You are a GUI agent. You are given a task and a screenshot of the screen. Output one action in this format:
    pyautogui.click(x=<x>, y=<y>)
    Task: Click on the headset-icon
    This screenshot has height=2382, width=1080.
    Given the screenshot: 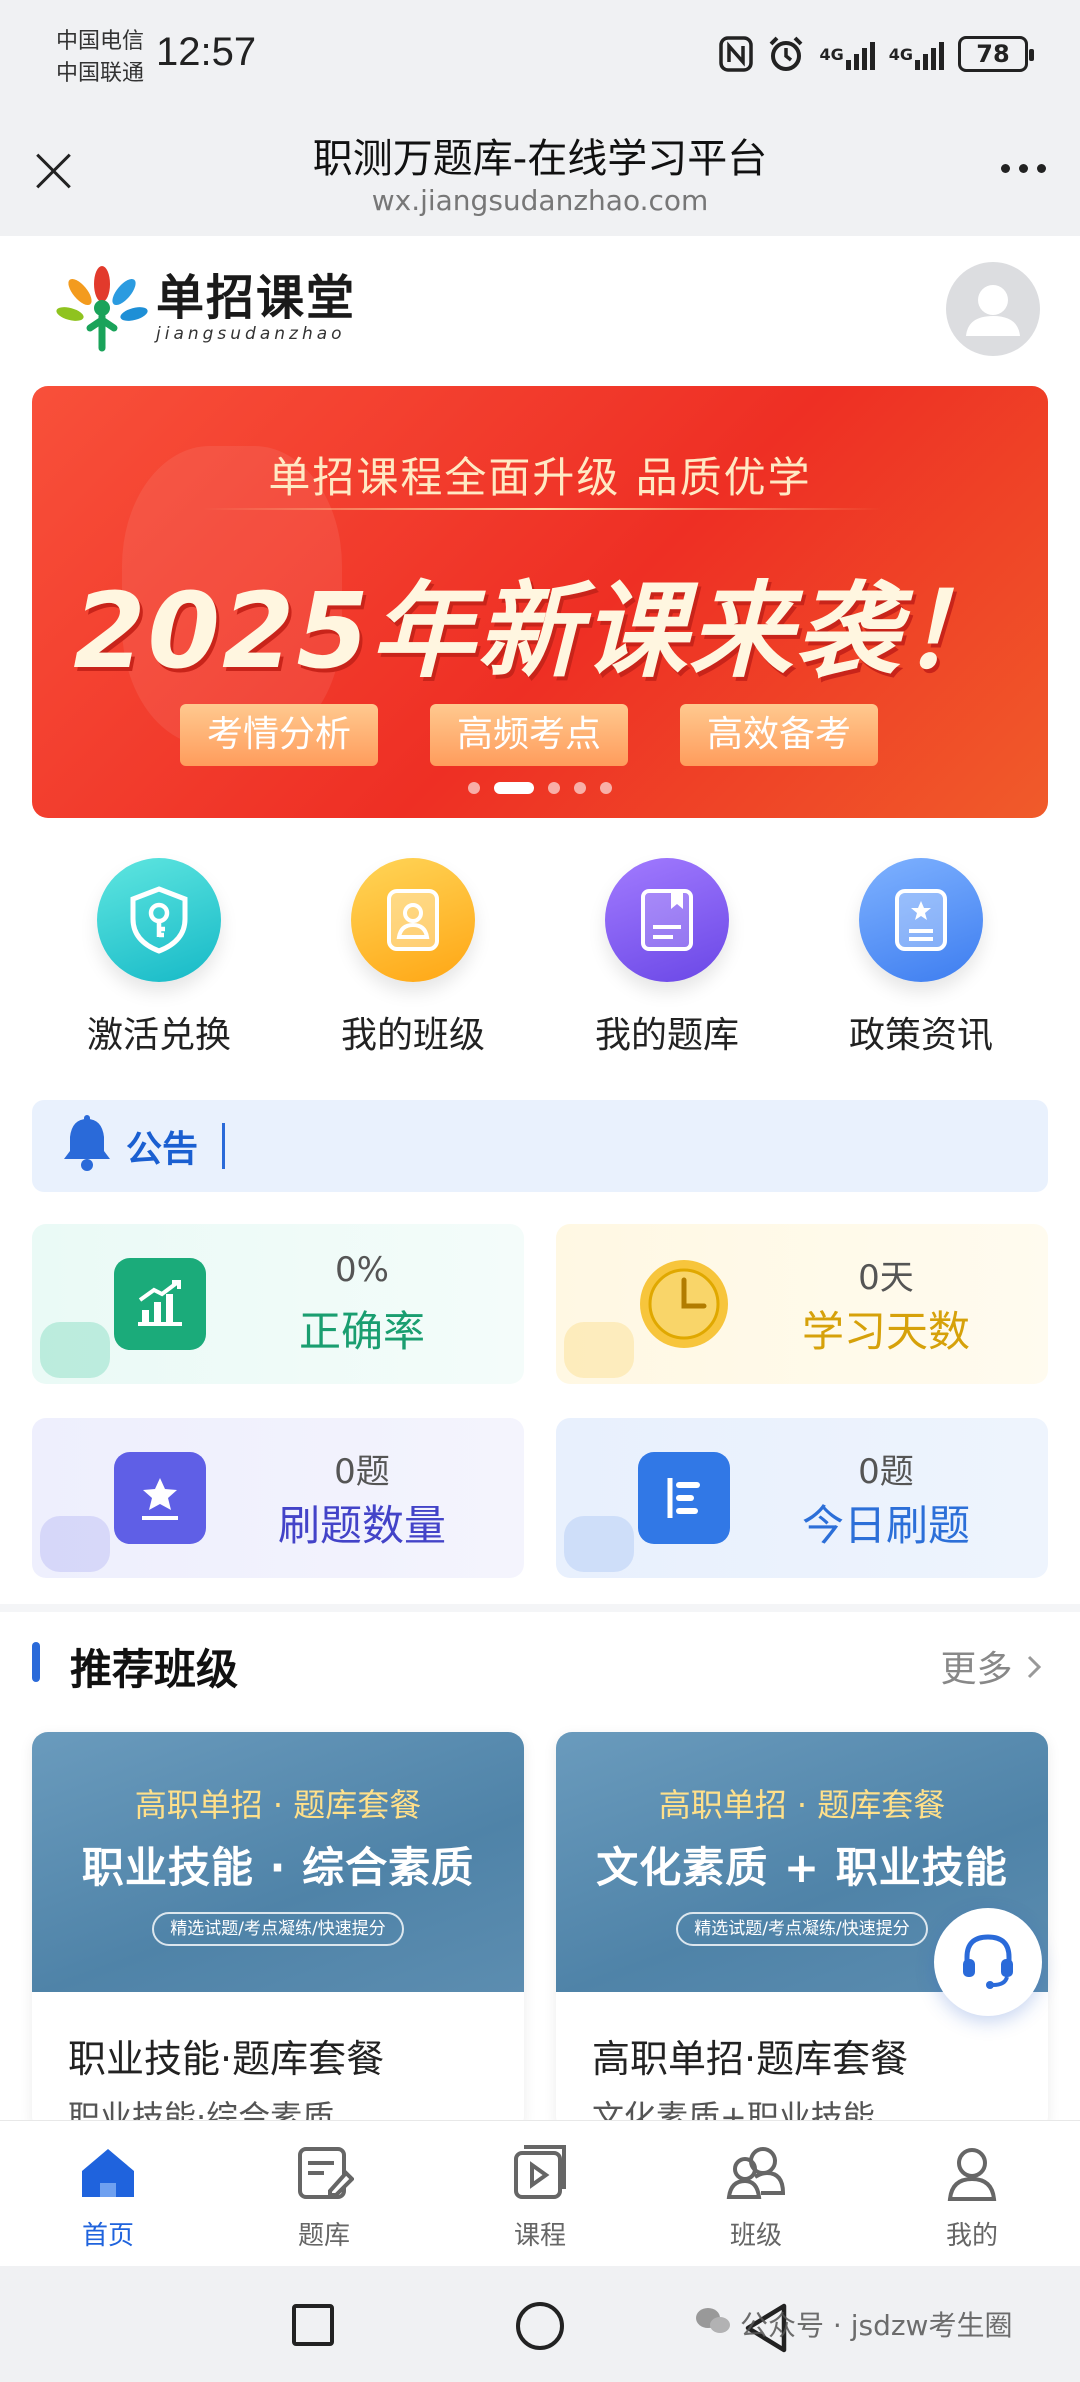 What is the action you would take?
    pyautogui.click(x=988, y=1962)
    